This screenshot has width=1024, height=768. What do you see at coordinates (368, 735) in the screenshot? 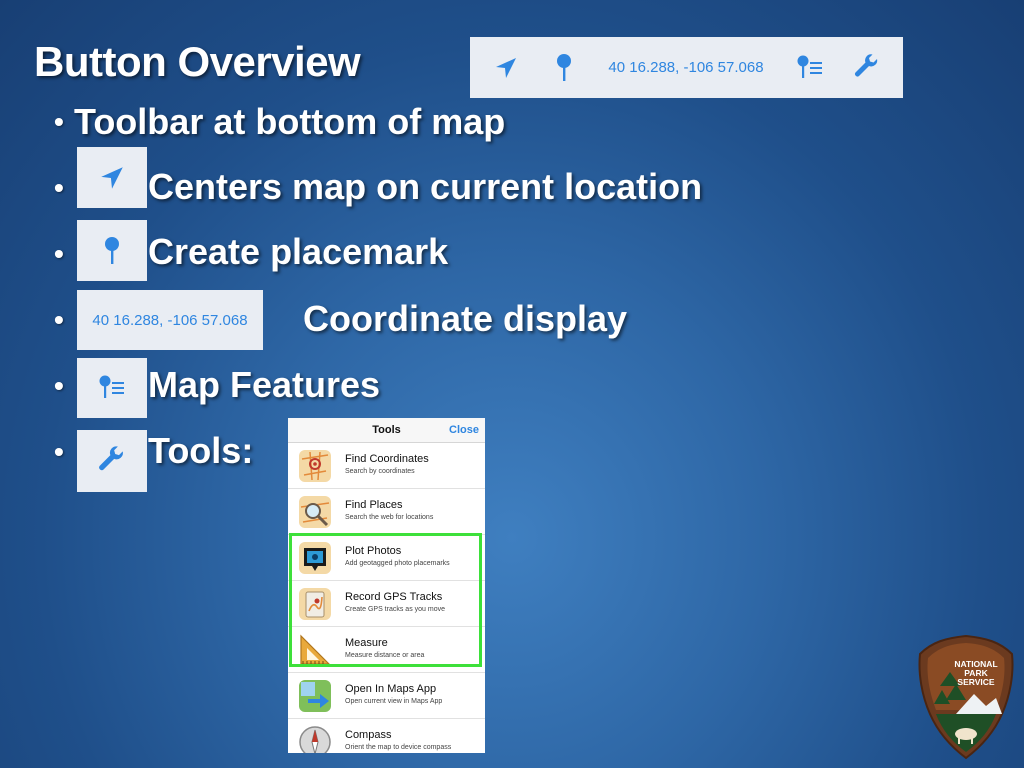
I see `tool-name: Compass` at bounding box center [368, 735].